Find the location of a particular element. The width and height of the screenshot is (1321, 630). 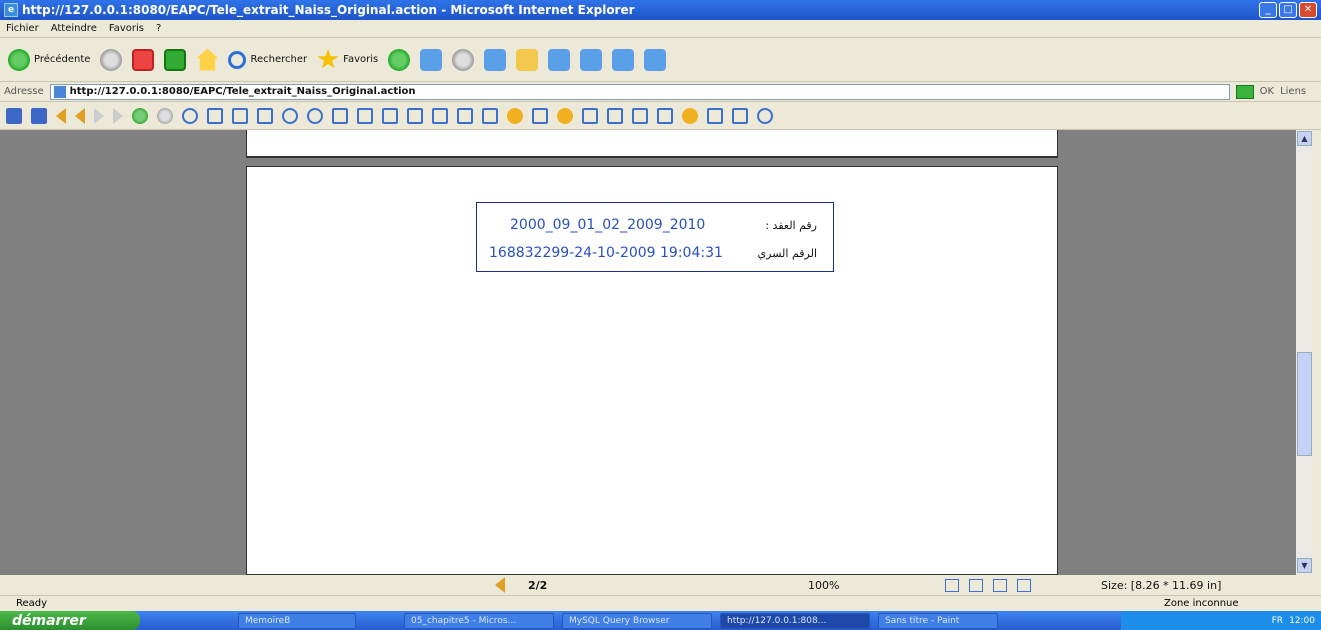

favorites-star-icon is located at coordinates (328, 58).